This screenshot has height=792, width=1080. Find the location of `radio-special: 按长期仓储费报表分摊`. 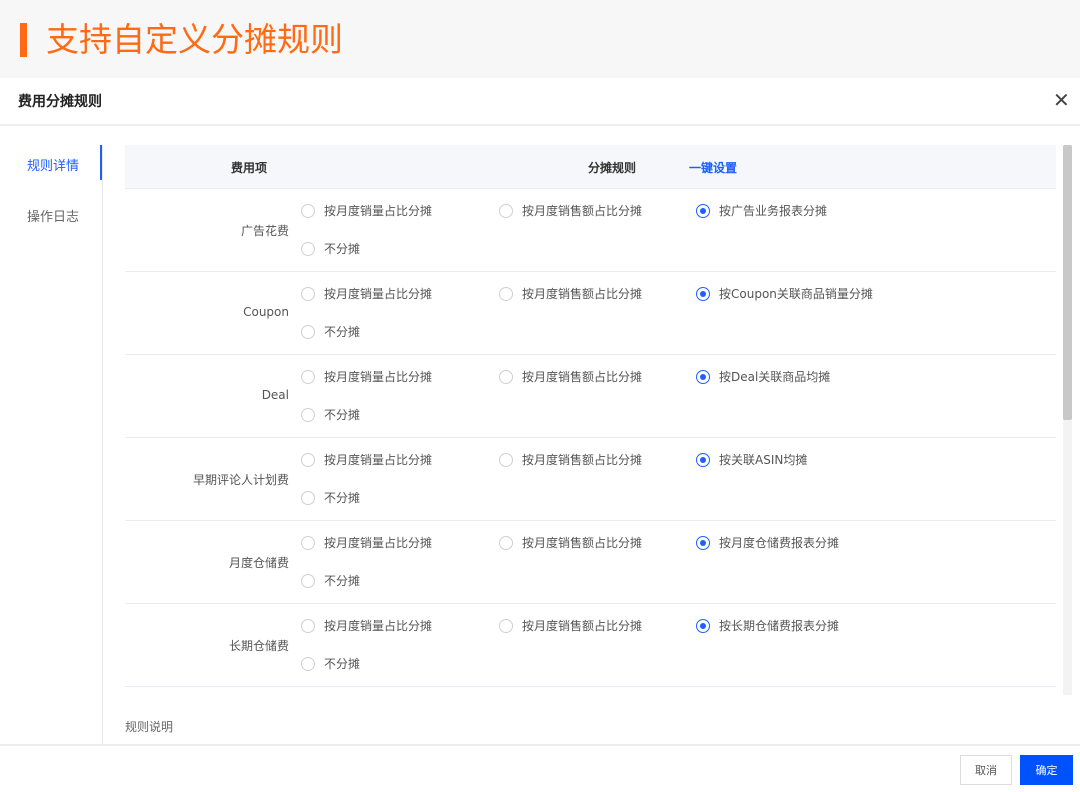

radio-special: 按长期仓储费报表分摊 is located at coordinates (767, 625).